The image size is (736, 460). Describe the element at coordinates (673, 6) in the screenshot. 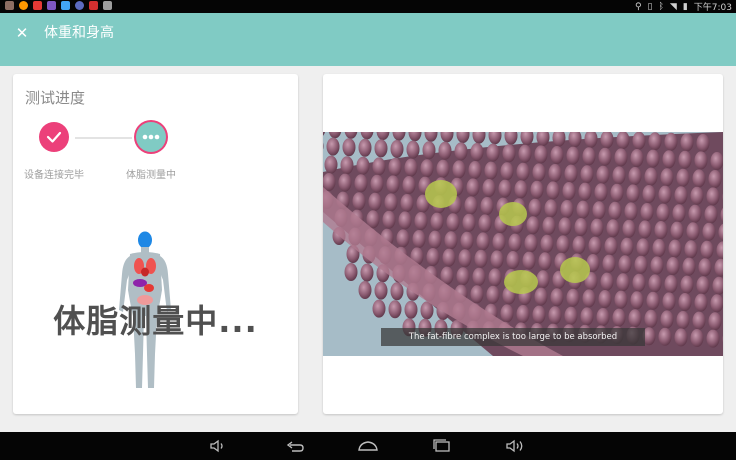

I see `wifi-icon: ◥` at that location.